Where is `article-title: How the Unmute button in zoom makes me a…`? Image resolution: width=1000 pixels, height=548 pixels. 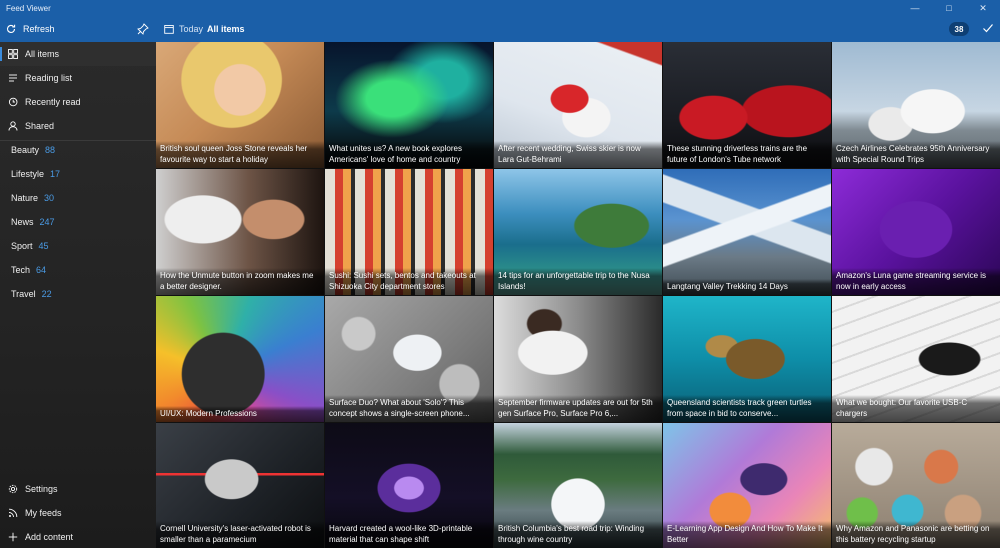
article-title: How the Unmute button in zoom makes me a… is located at coordinates (240, 281).